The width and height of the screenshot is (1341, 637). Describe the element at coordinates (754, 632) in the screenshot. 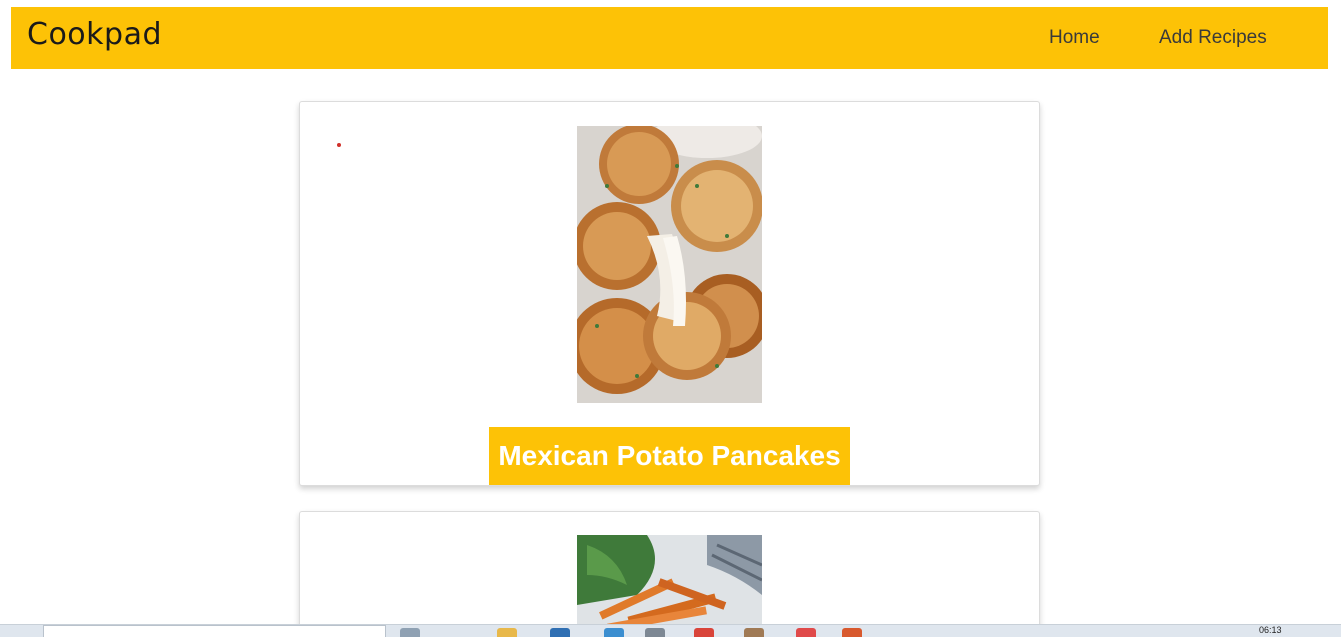

I see `user-icon` at that location.